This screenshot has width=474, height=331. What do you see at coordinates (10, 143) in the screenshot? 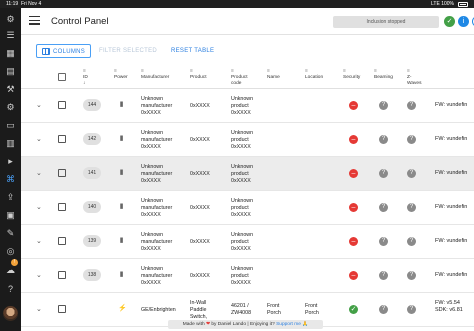
I see `chart-icon: ▥` at bounding box center [10, 143].